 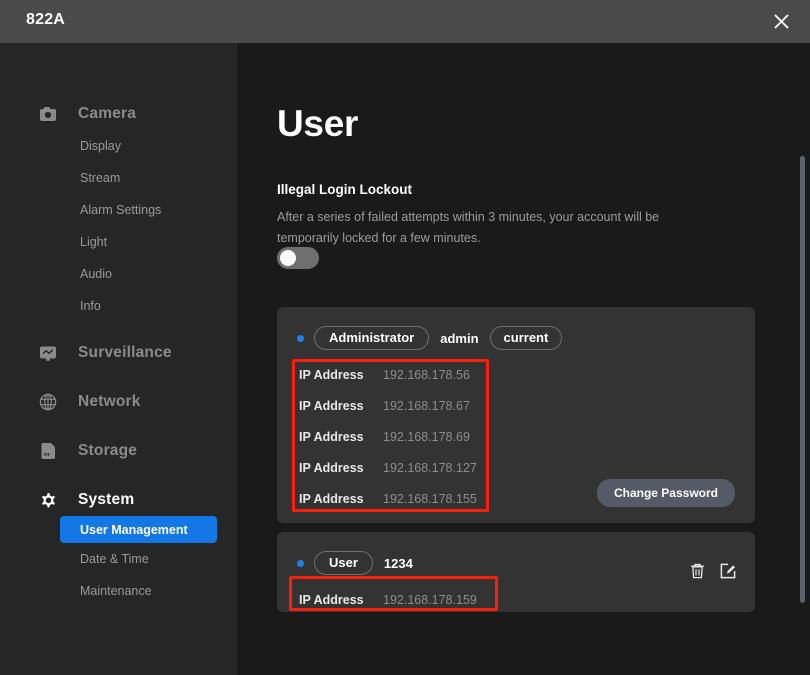 I want to click on sidebar-item-storage: Storage, so click(x=118, y=451).